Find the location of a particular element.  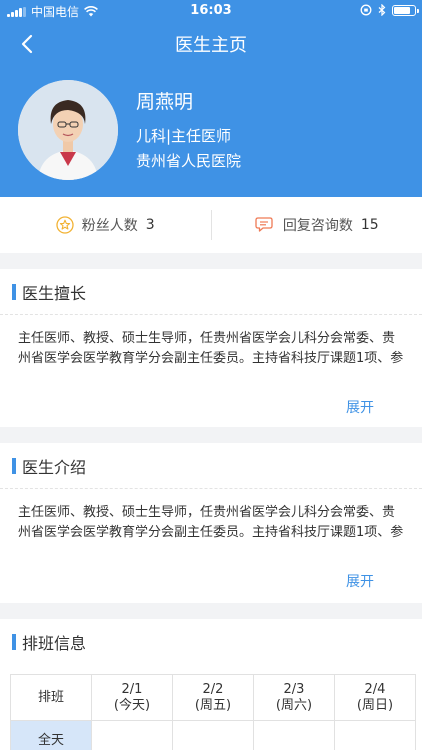

intro-title: 医生介绍 is located at coordinates (54, 467).